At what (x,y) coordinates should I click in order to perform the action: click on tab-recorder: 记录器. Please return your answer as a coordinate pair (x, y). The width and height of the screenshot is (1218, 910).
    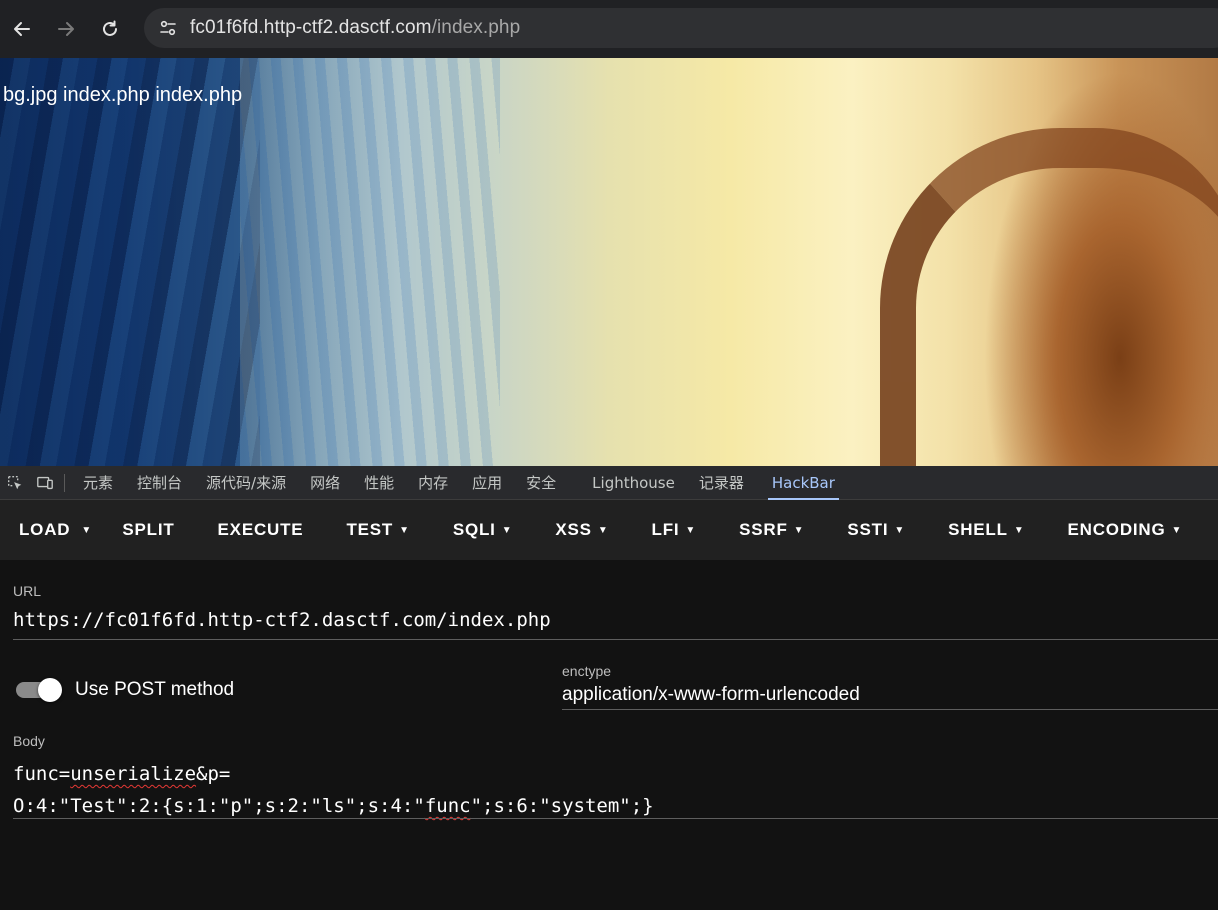
    Looking at the image, I should click on (721, 483).